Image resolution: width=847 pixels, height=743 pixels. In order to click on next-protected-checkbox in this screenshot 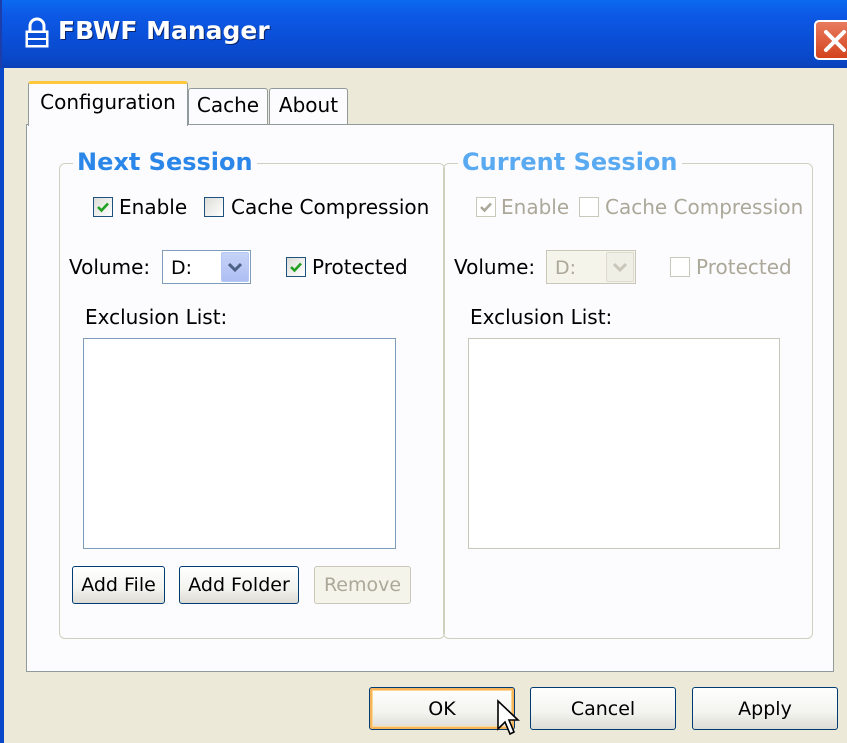, I will do `click(296, 267)`.